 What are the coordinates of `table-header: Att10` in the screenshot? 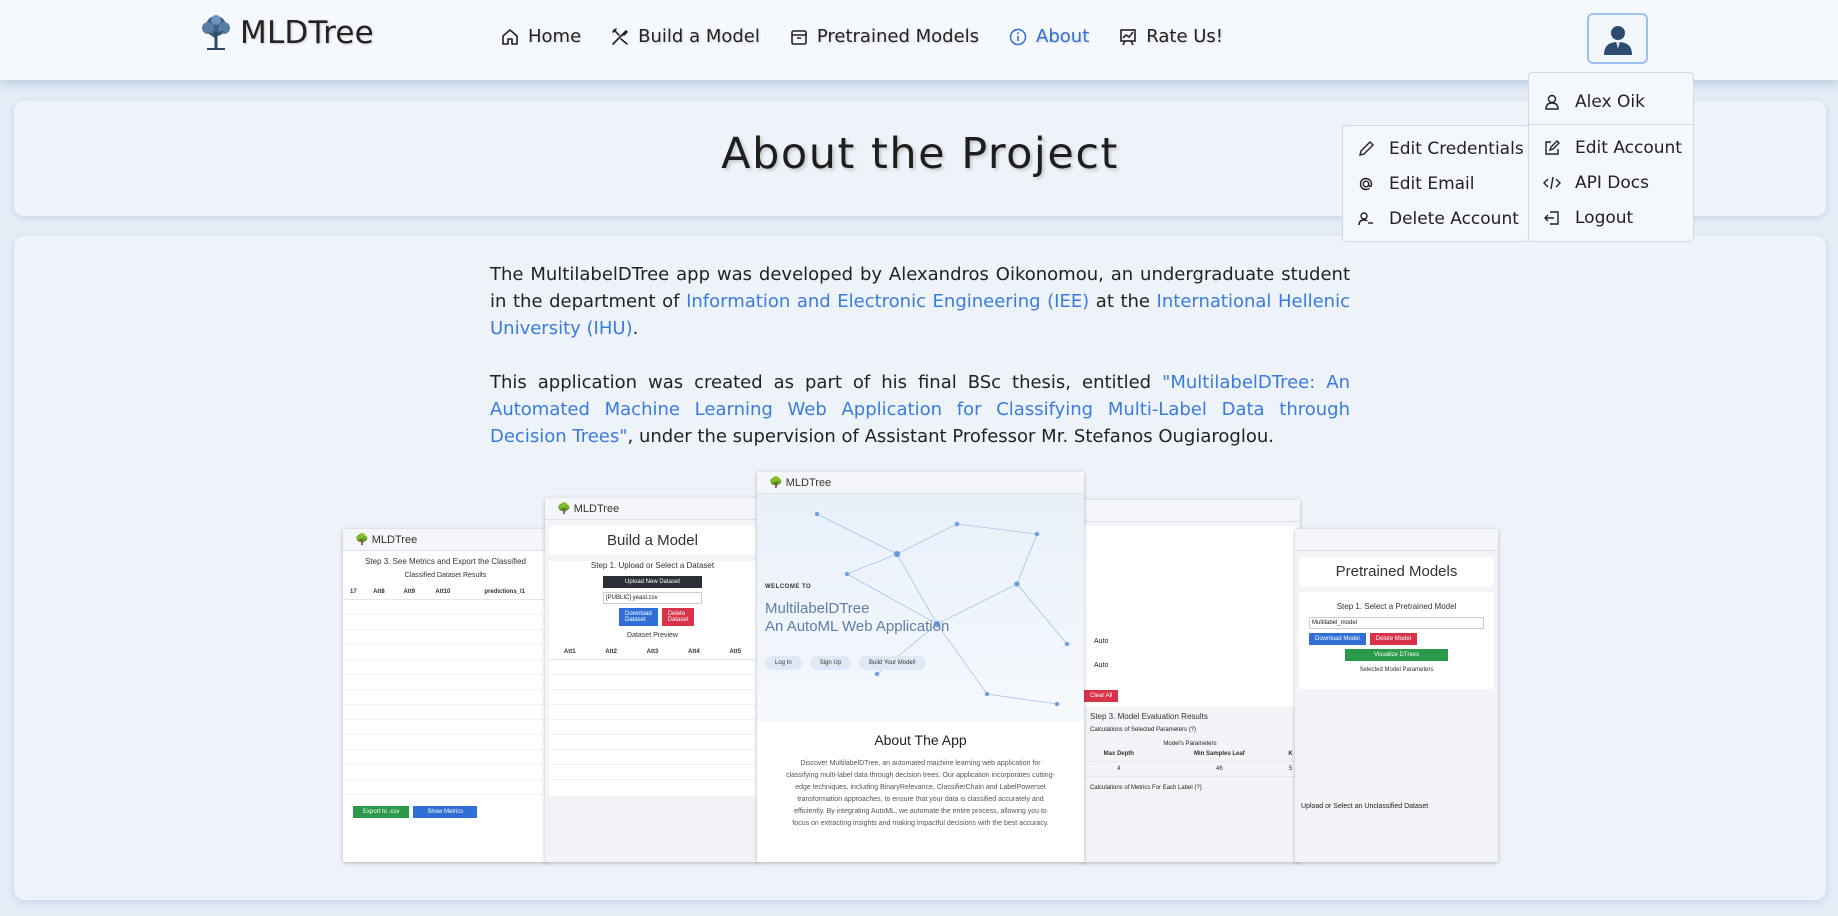 It's located at (443, 592).